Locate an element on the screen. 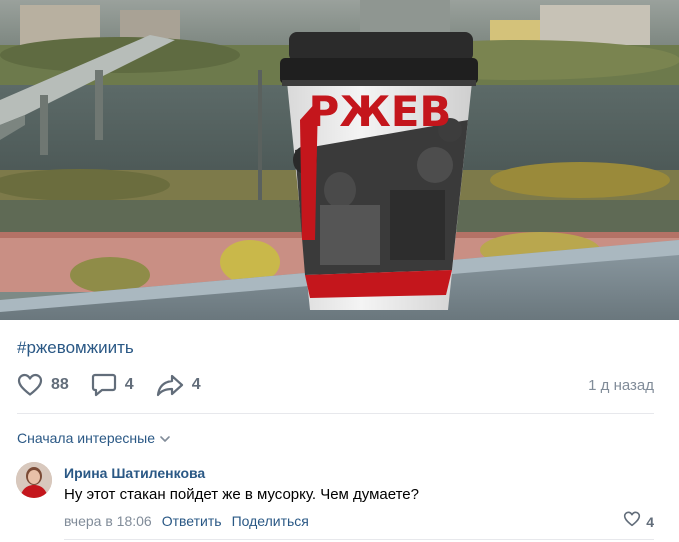 This screenshot has height=542, width=679. comment-like-button: 4 is located at coordinates (638, 521).